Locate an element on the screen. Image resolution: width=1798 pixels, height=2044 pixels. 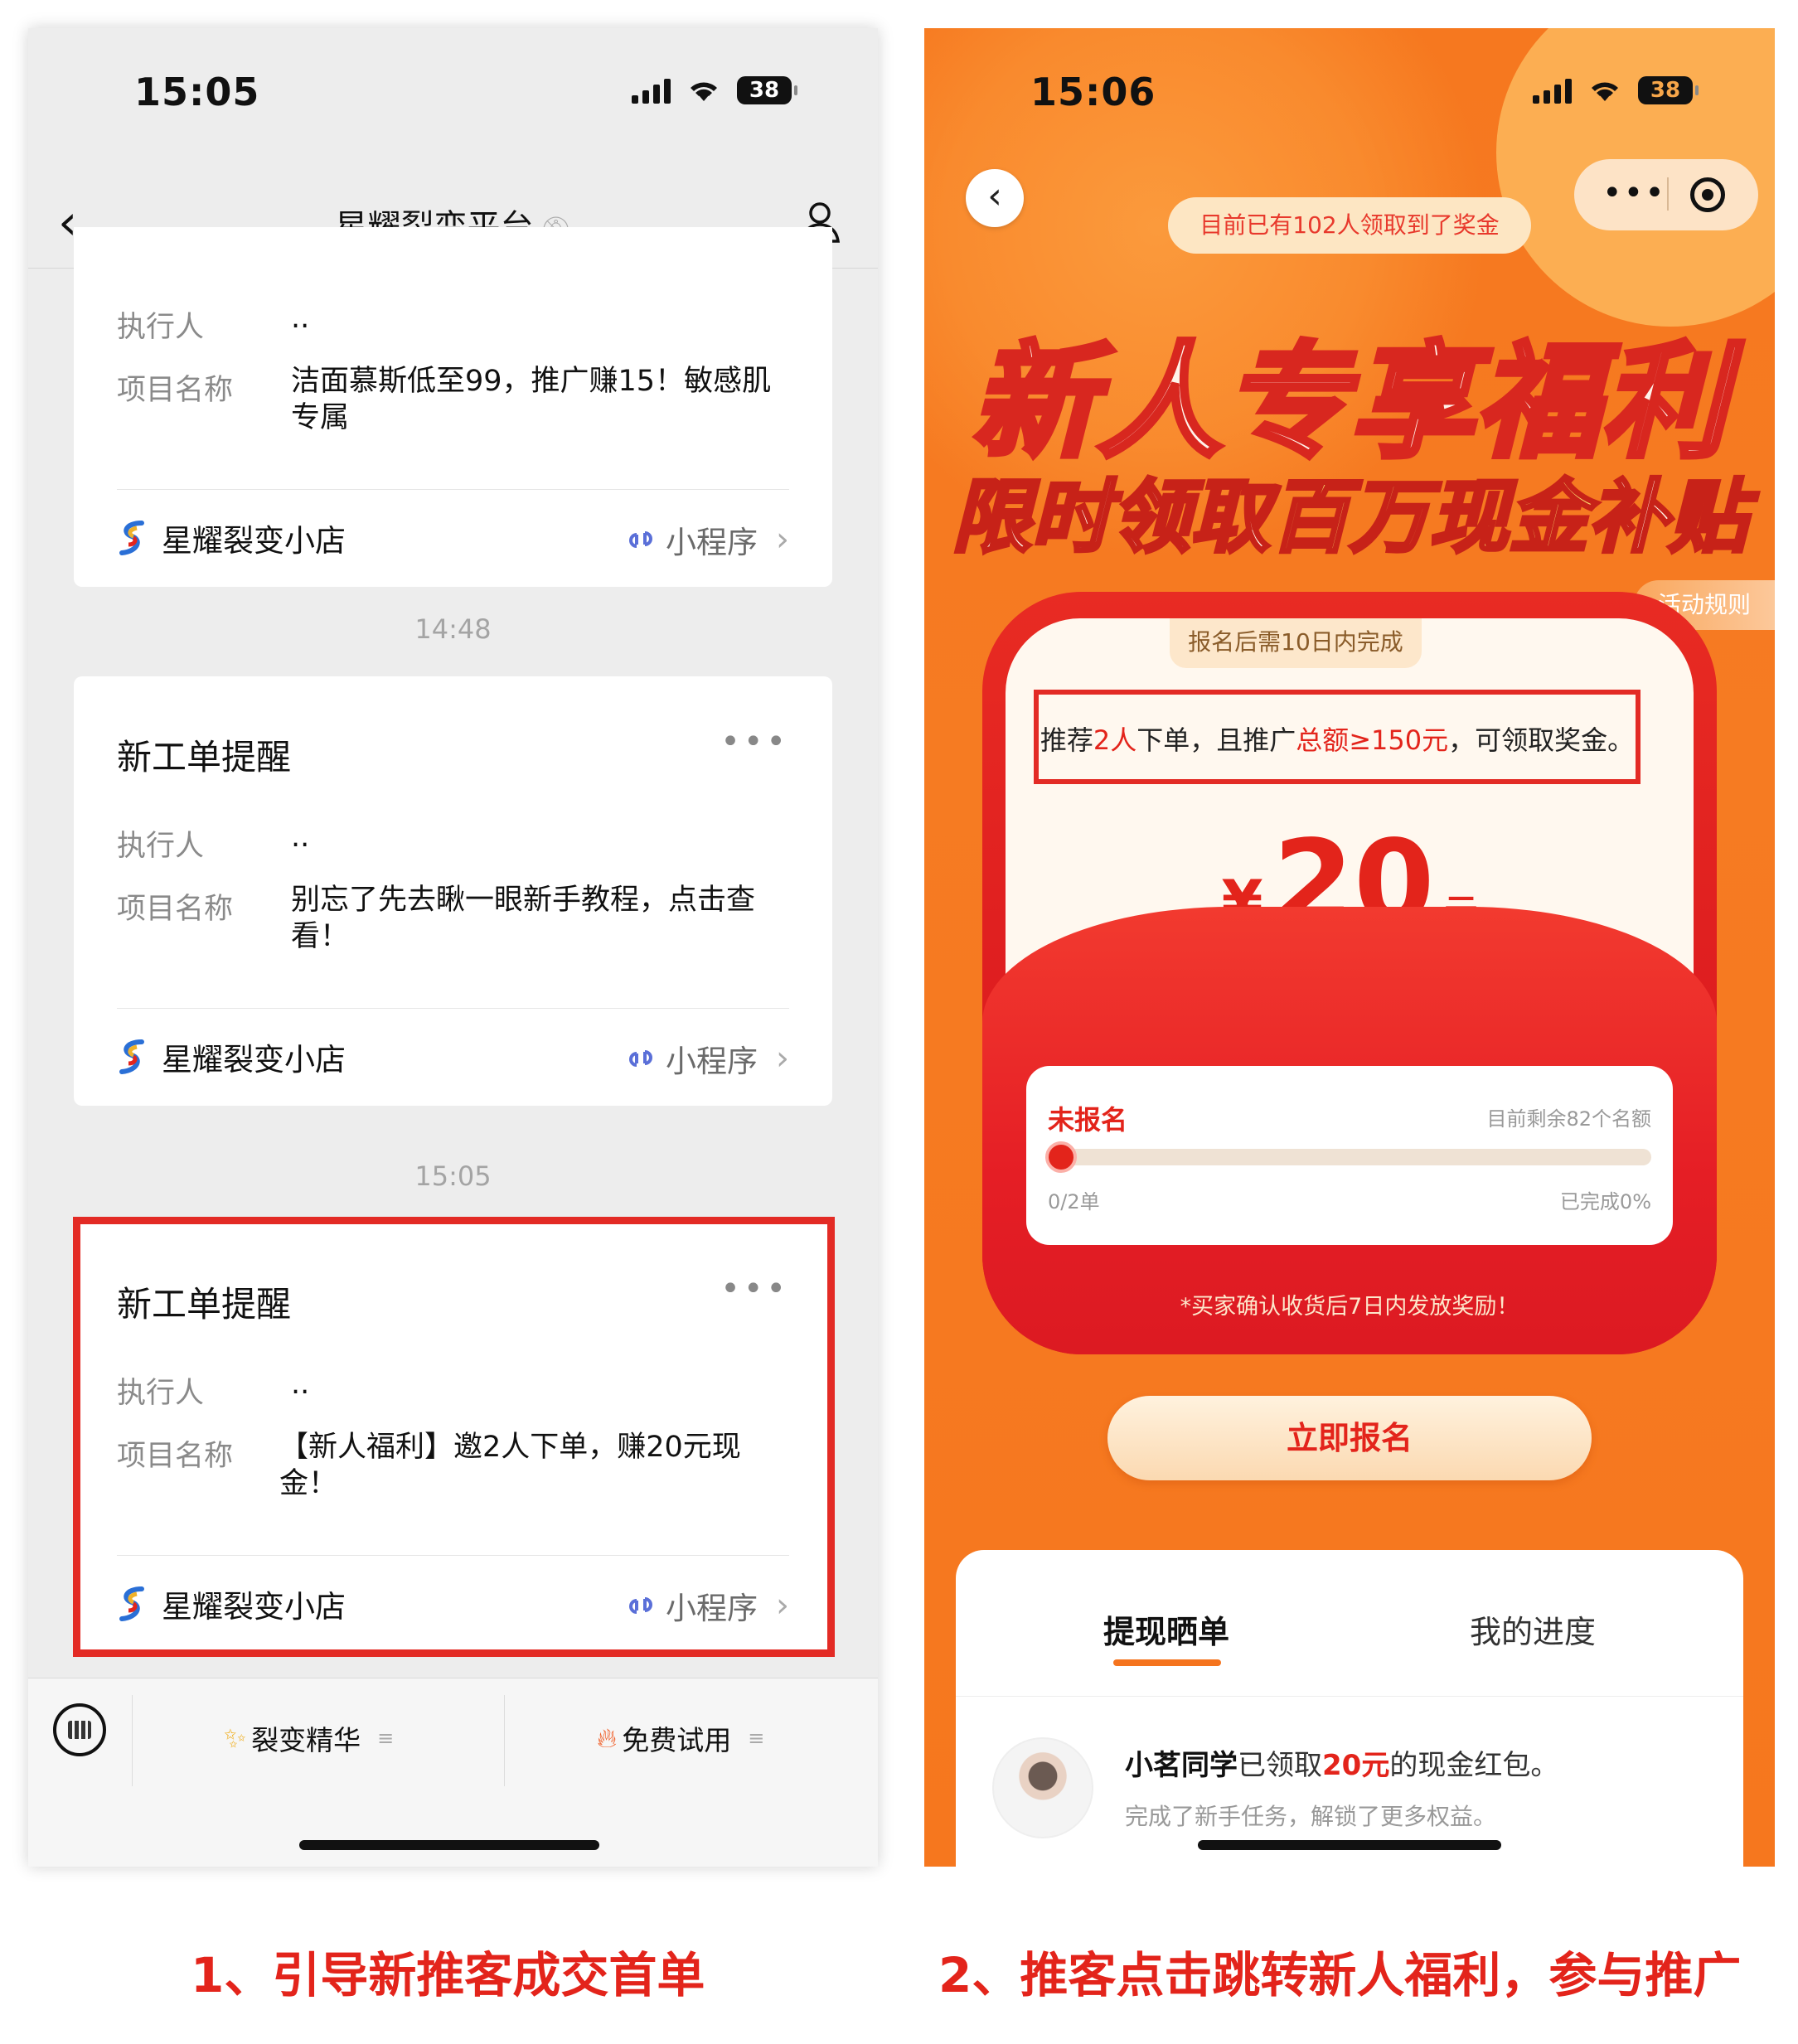
caption-left: 1、引导新推客成交首单 is located at coordinates (448, 1975).